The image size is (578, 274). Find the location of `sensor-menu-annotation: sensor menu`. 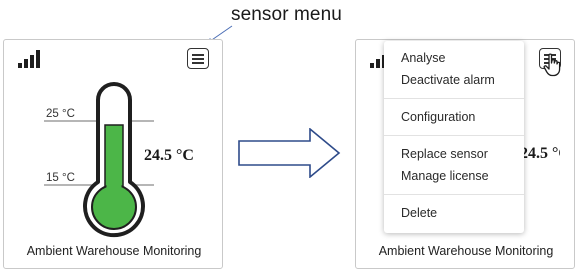

sensor-menu-annotation: sensor menu is located at coordinates (286, 14).